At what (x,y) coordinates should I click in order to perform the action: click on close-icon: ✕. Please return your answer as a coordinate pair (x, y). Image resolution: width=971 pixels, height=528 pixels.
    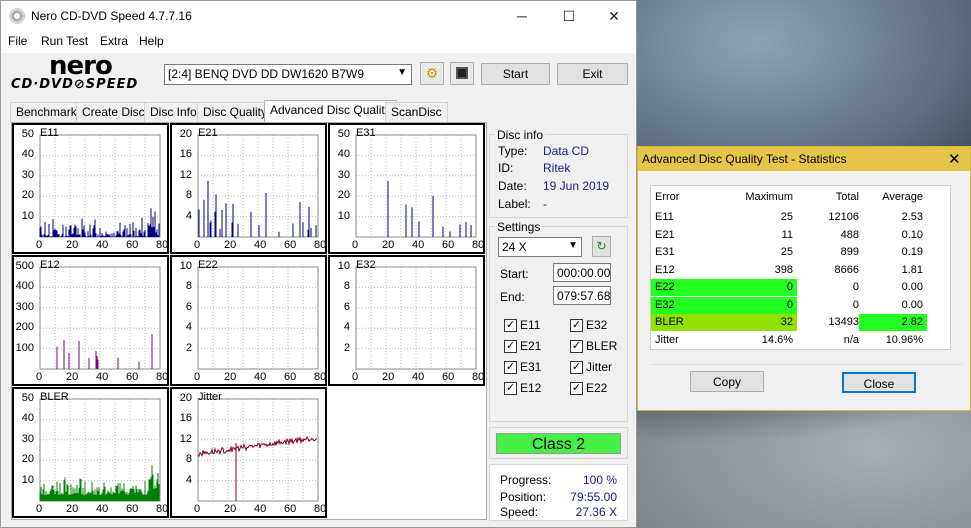
    Looking at the image, I should click on (954, 159).